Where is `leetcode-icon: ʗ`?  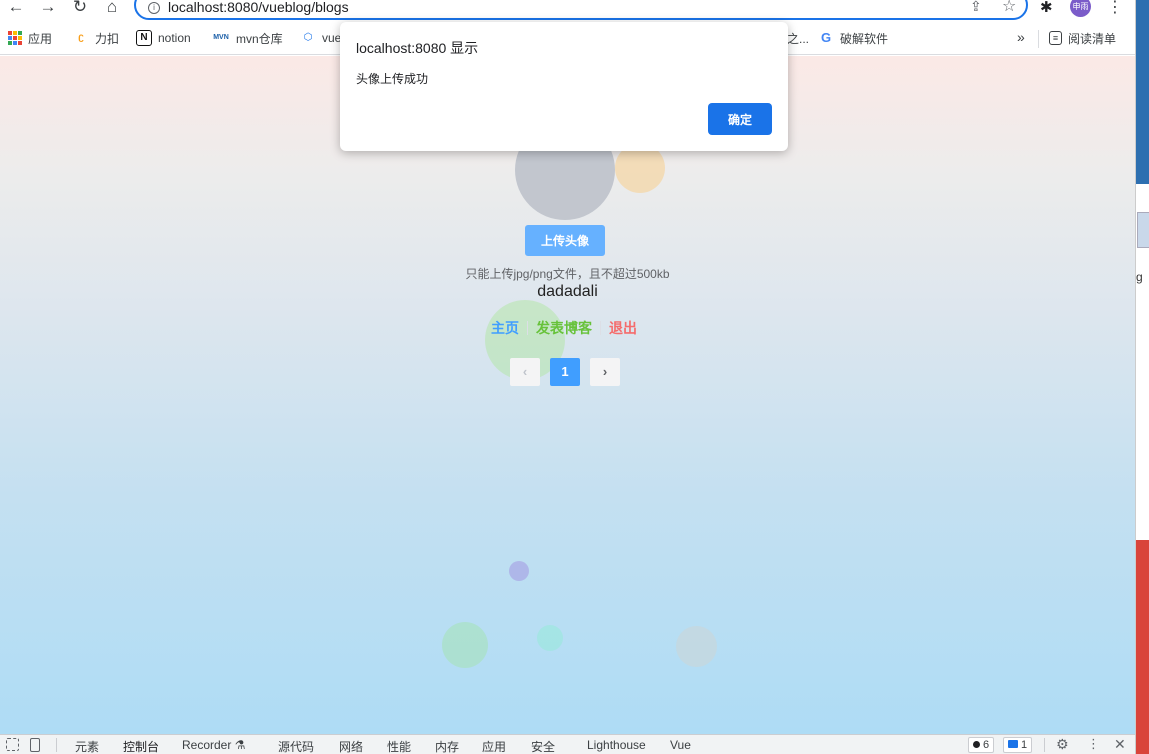
leetcode-icon: ʗ is located at coordinates (81, 37).